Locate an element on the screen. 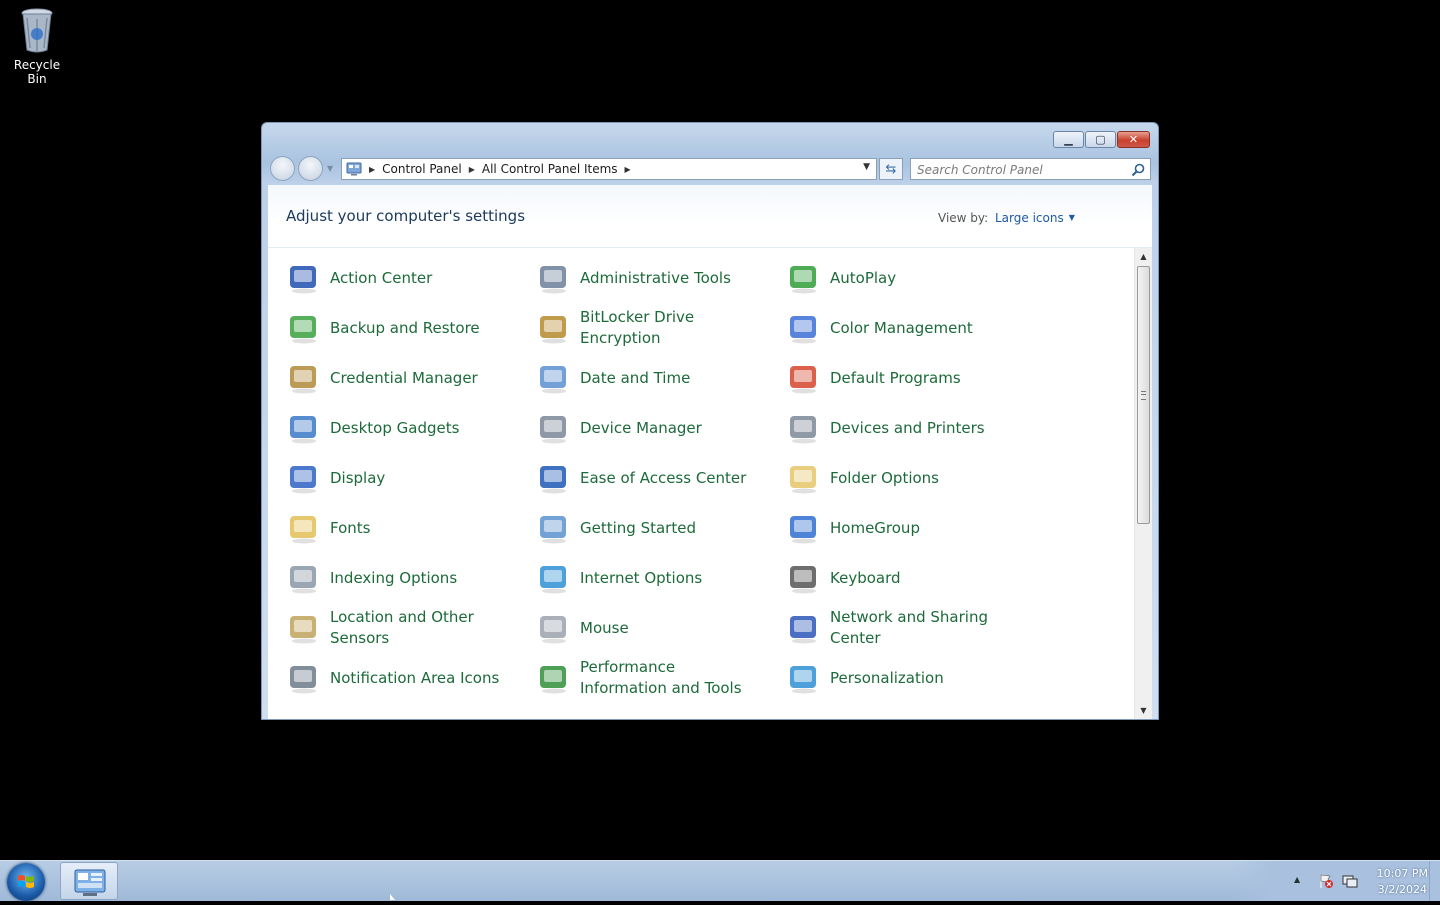 This screenshot has width=1440, height=905. control-panel-item-label: Backup and Restore is located at coordinates (405, 327).